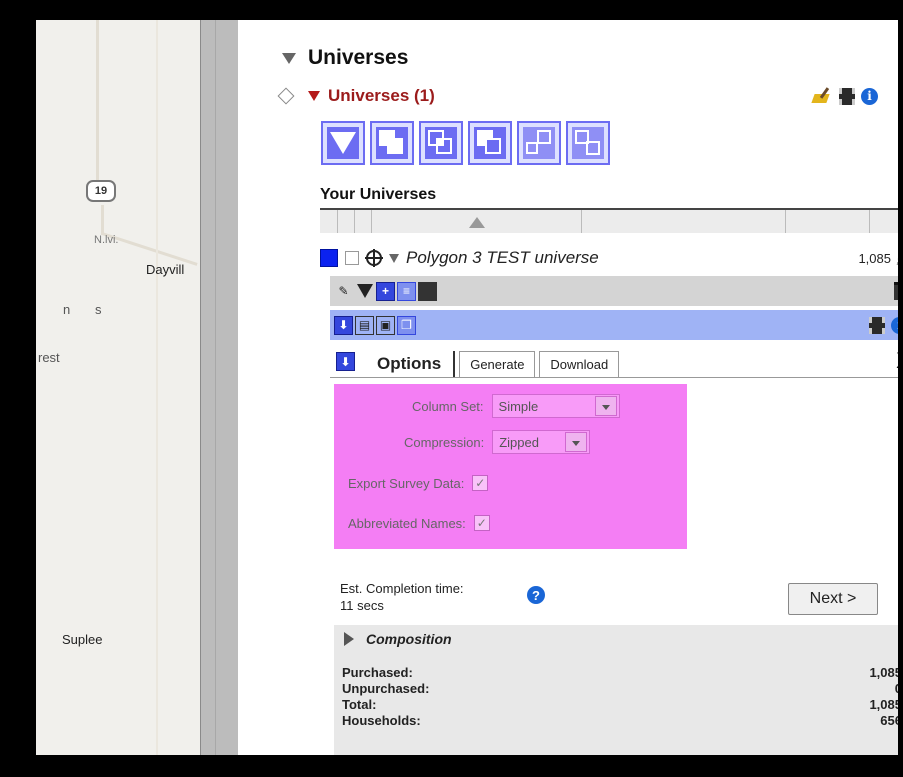 The height and width of the screenshot is (777, 903). I want to click on composition-title: Composition, so click(409, 639).